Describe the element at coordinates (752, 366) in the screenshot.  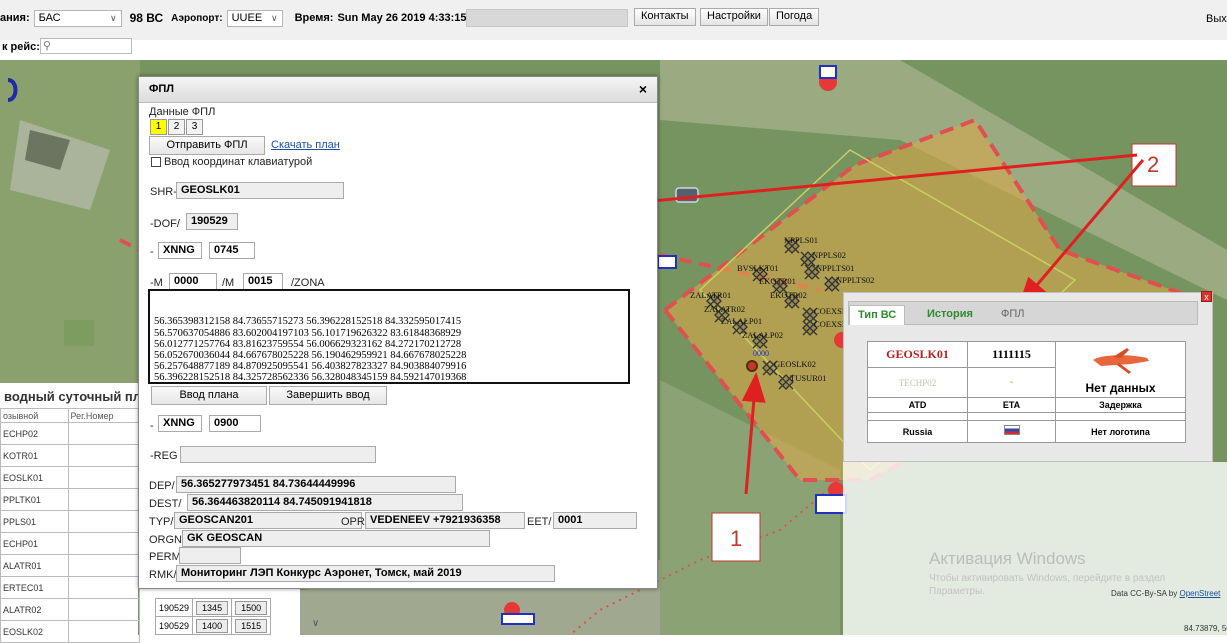
I see `selected-drone` at that location.